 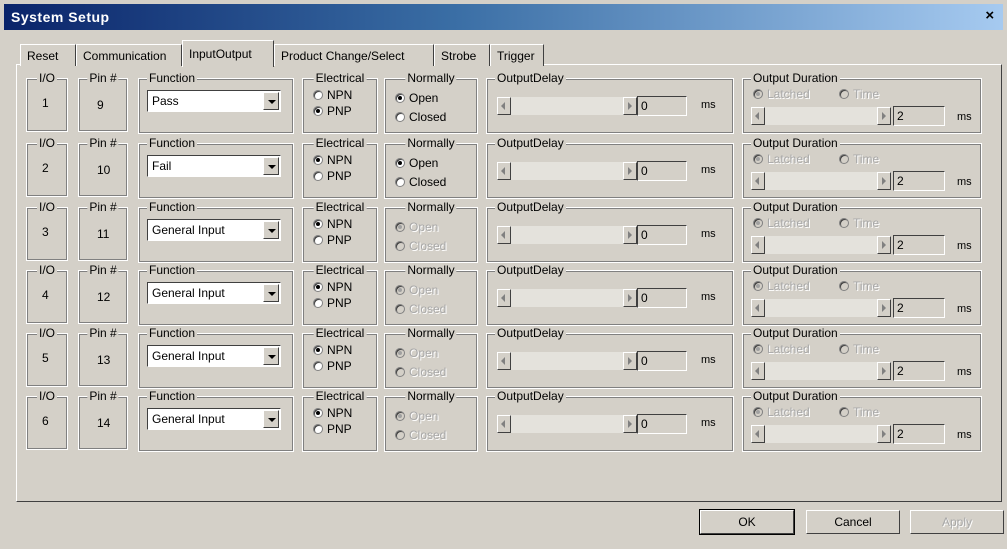 What do you see at coordinates (340, 333) in the screenshot?
I see `electrical-group-label: Electrical` at bounding box center [340, 333].